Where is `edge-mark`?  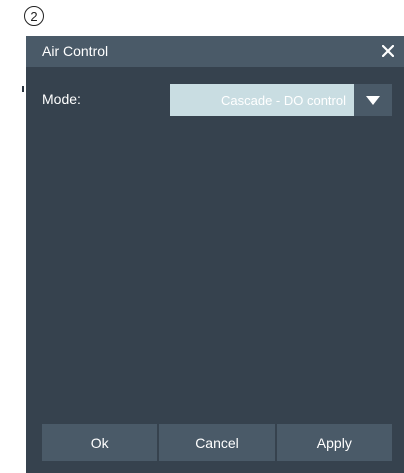 edge-mark is located at coordinates (23, 89).